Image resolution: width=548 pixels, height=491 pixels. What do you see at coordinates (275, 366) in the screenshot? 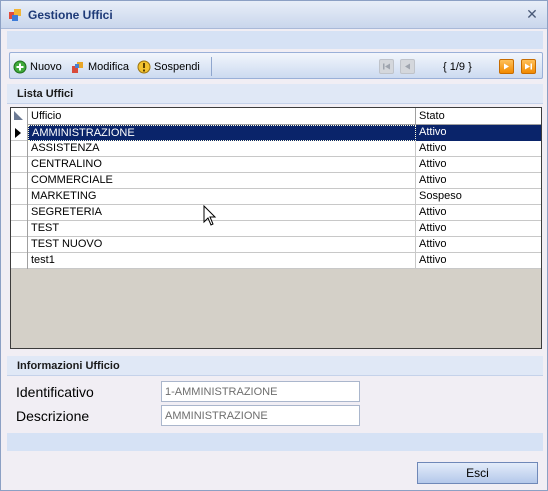
I see `info-section-header: Informazioni Ufficio` at bounding box center [275, 366].